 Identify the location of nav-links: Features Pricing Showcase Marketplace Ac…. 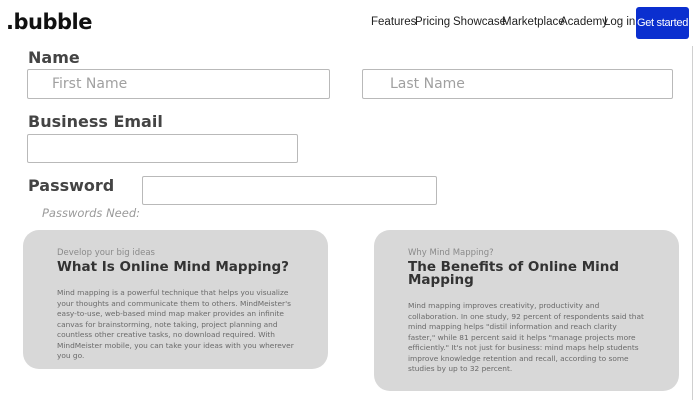
(350, 24).